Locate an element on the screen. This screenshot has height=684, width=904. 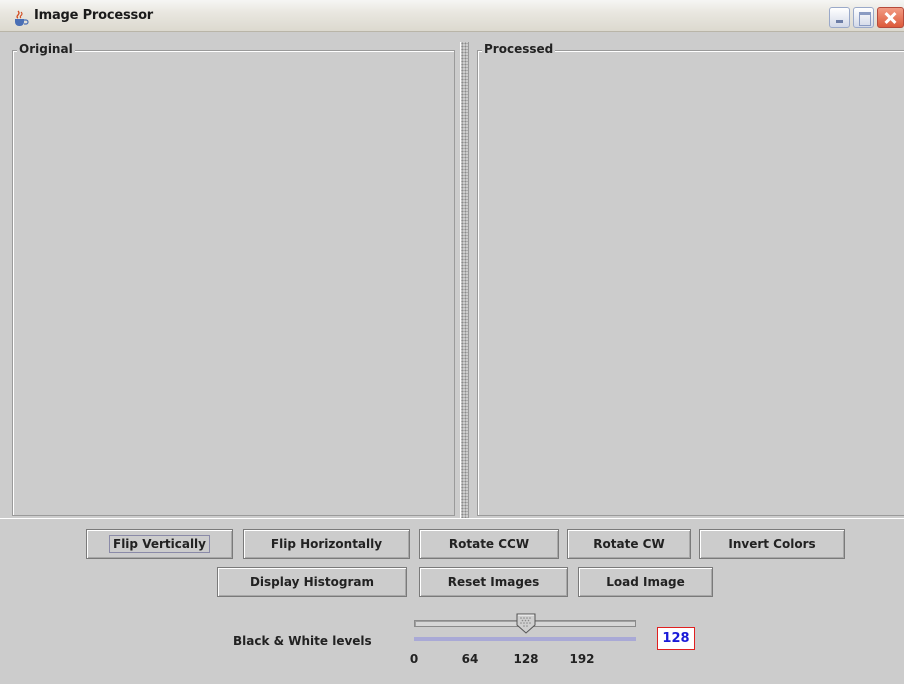
invert-colors-label: Invert Colors is located at coordinates (772, 544).